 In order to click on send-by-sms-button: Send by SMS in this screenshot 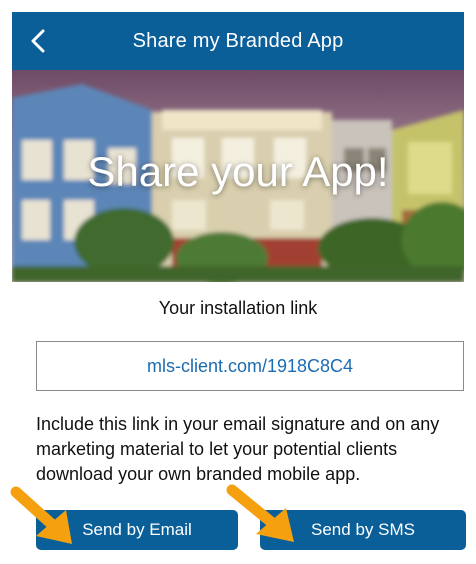, I will do `click(363, 530)`.